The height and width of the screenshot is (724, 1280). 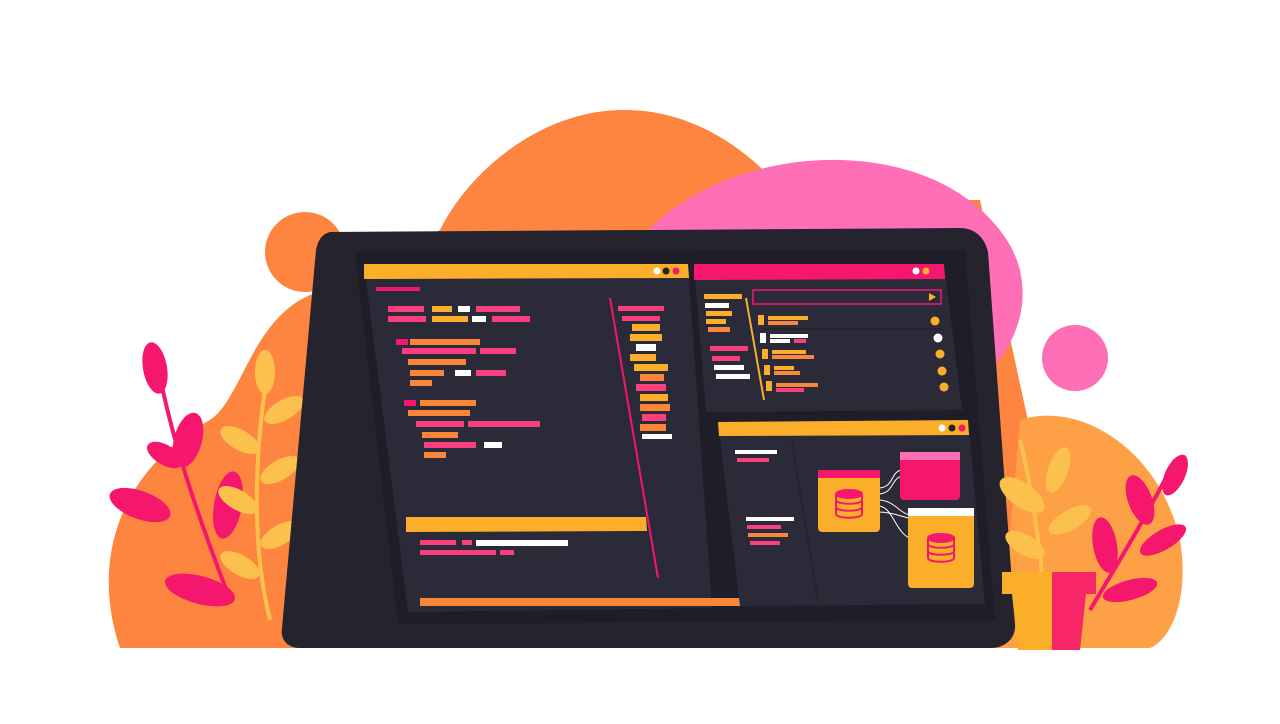 I want to click on code-editor-panel, so click(x=552, y=438).